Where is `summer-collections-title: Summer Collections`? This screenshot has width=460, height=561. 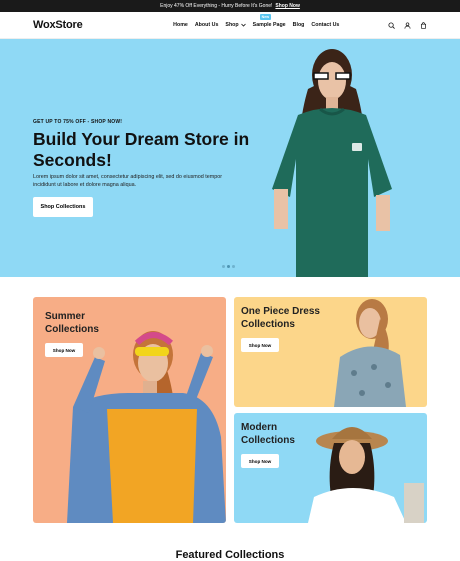 summer-collections-title: Summer Collections is located at coordinates (72, 323).